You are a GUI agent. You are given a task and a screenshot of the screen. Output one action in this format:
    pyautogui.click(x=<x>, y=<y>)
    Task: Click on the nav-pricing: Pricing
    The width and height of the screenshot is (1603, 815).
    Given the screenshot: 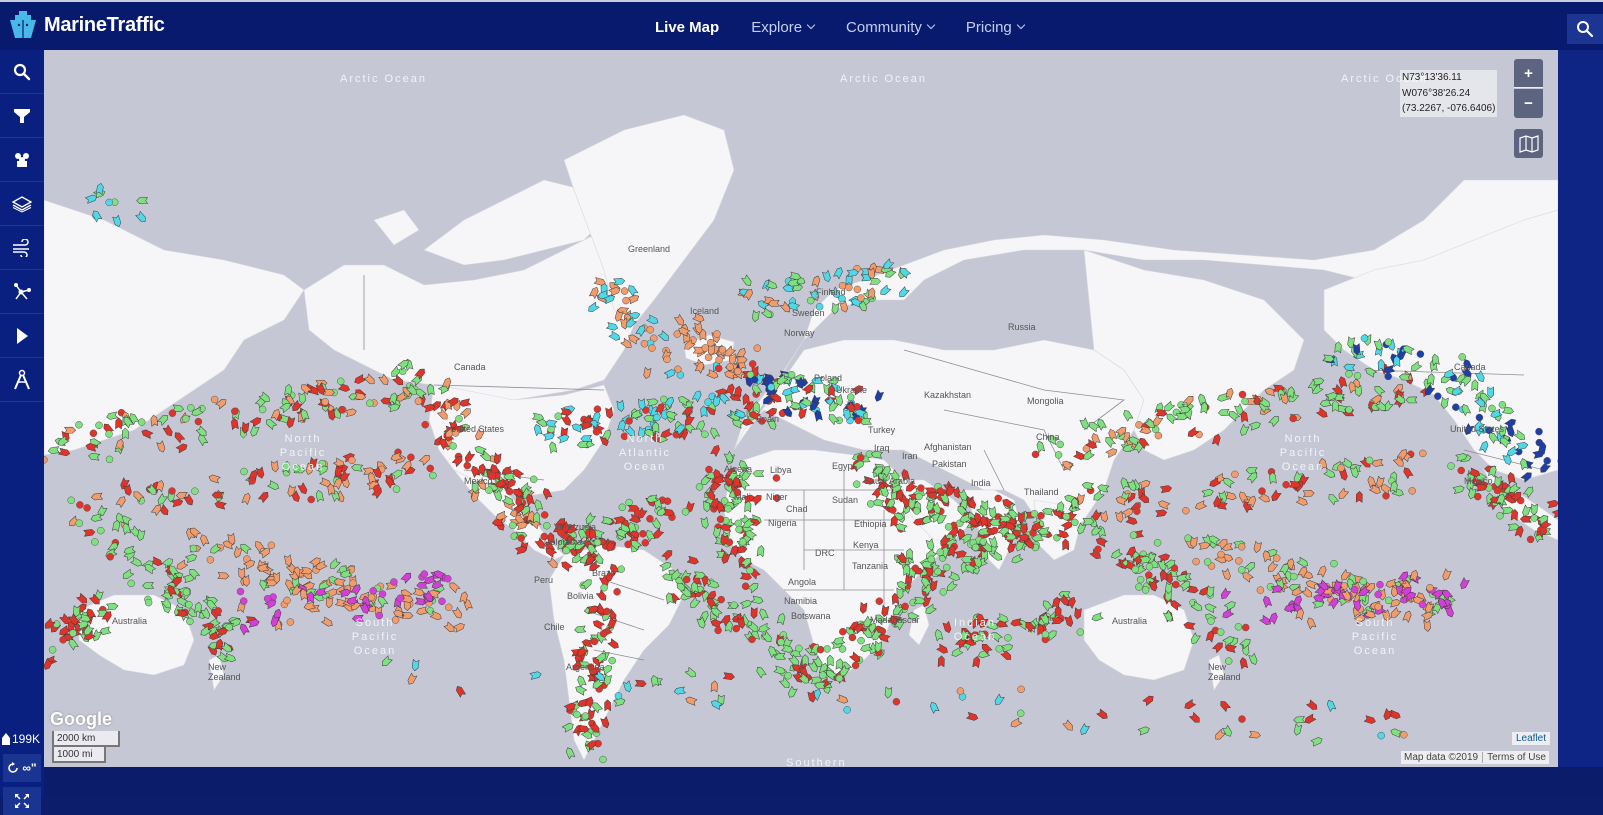 What is the action you would take?
    pyautogui.click(x=995, y=27)
    